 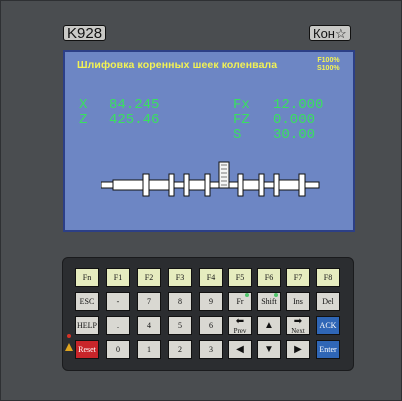 What do you see at coordinates (180, 277) in the screenshot?
I see `f3-key: F3` at bounding box center [180, 277].